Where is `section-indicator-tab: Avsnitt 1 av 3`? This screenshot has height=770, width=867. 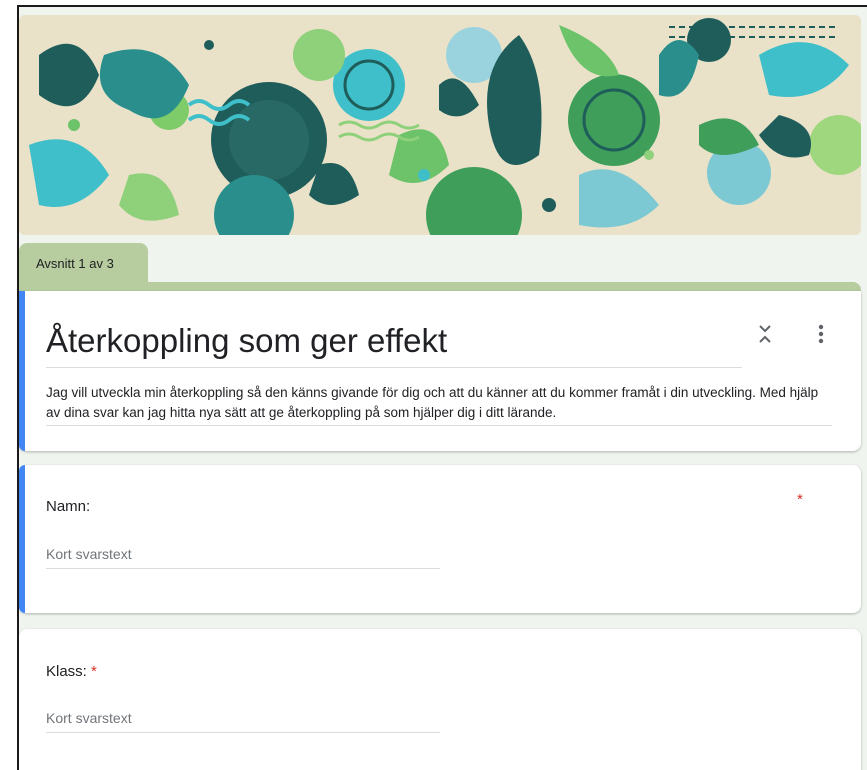
section-indicator-tab: Avsnitt 1 av 3 is located at coordinates (83, 264).